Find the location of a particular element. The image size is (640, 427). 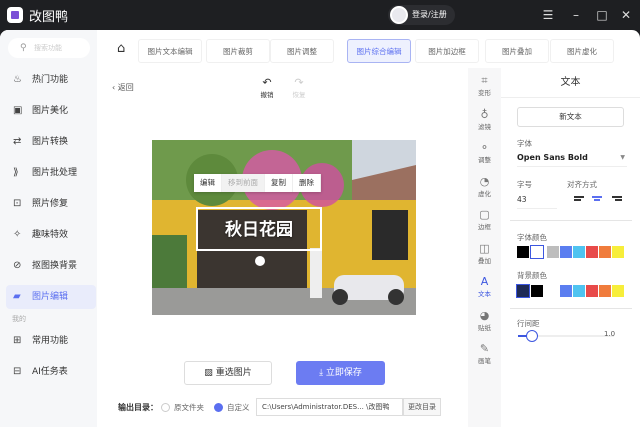

chevron-down-icon: ▼ is located at coordinates (622, 157).